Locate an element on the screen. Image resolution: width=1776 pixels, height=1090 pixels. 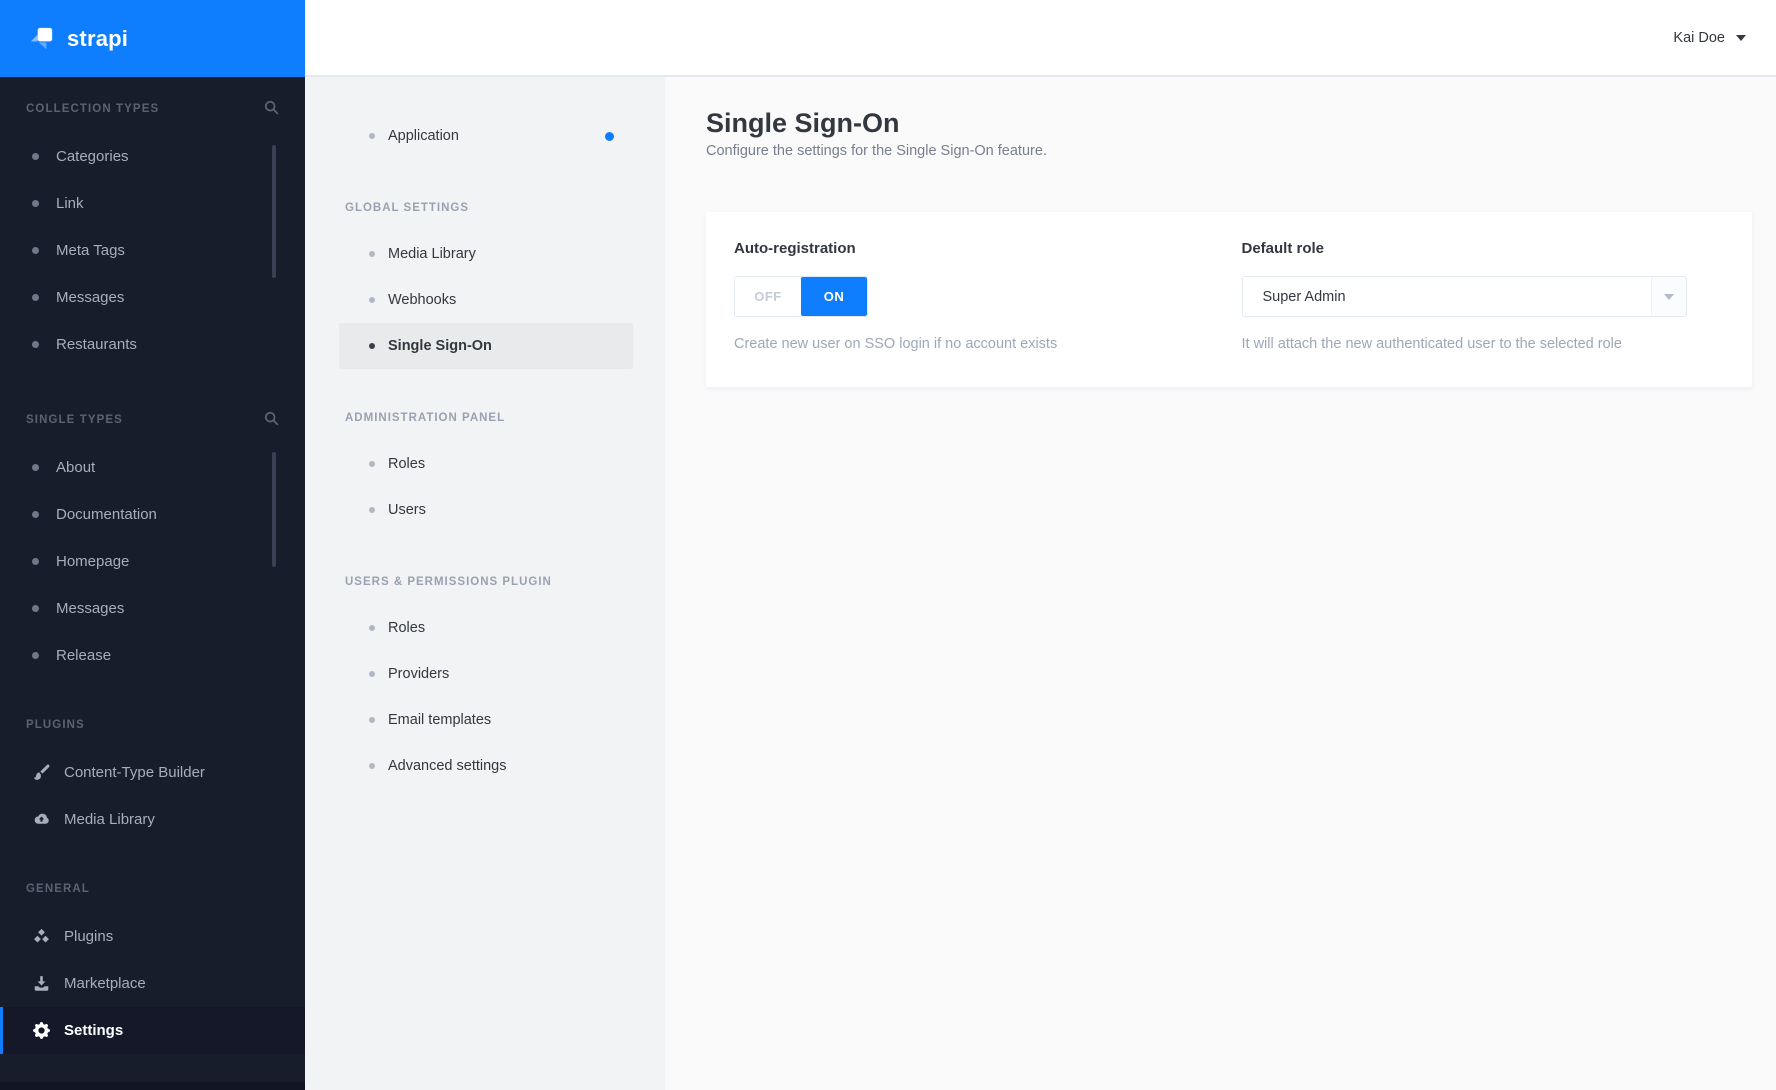
submenu-item-email-templates: Email templates is located at coordinates (485, 720).